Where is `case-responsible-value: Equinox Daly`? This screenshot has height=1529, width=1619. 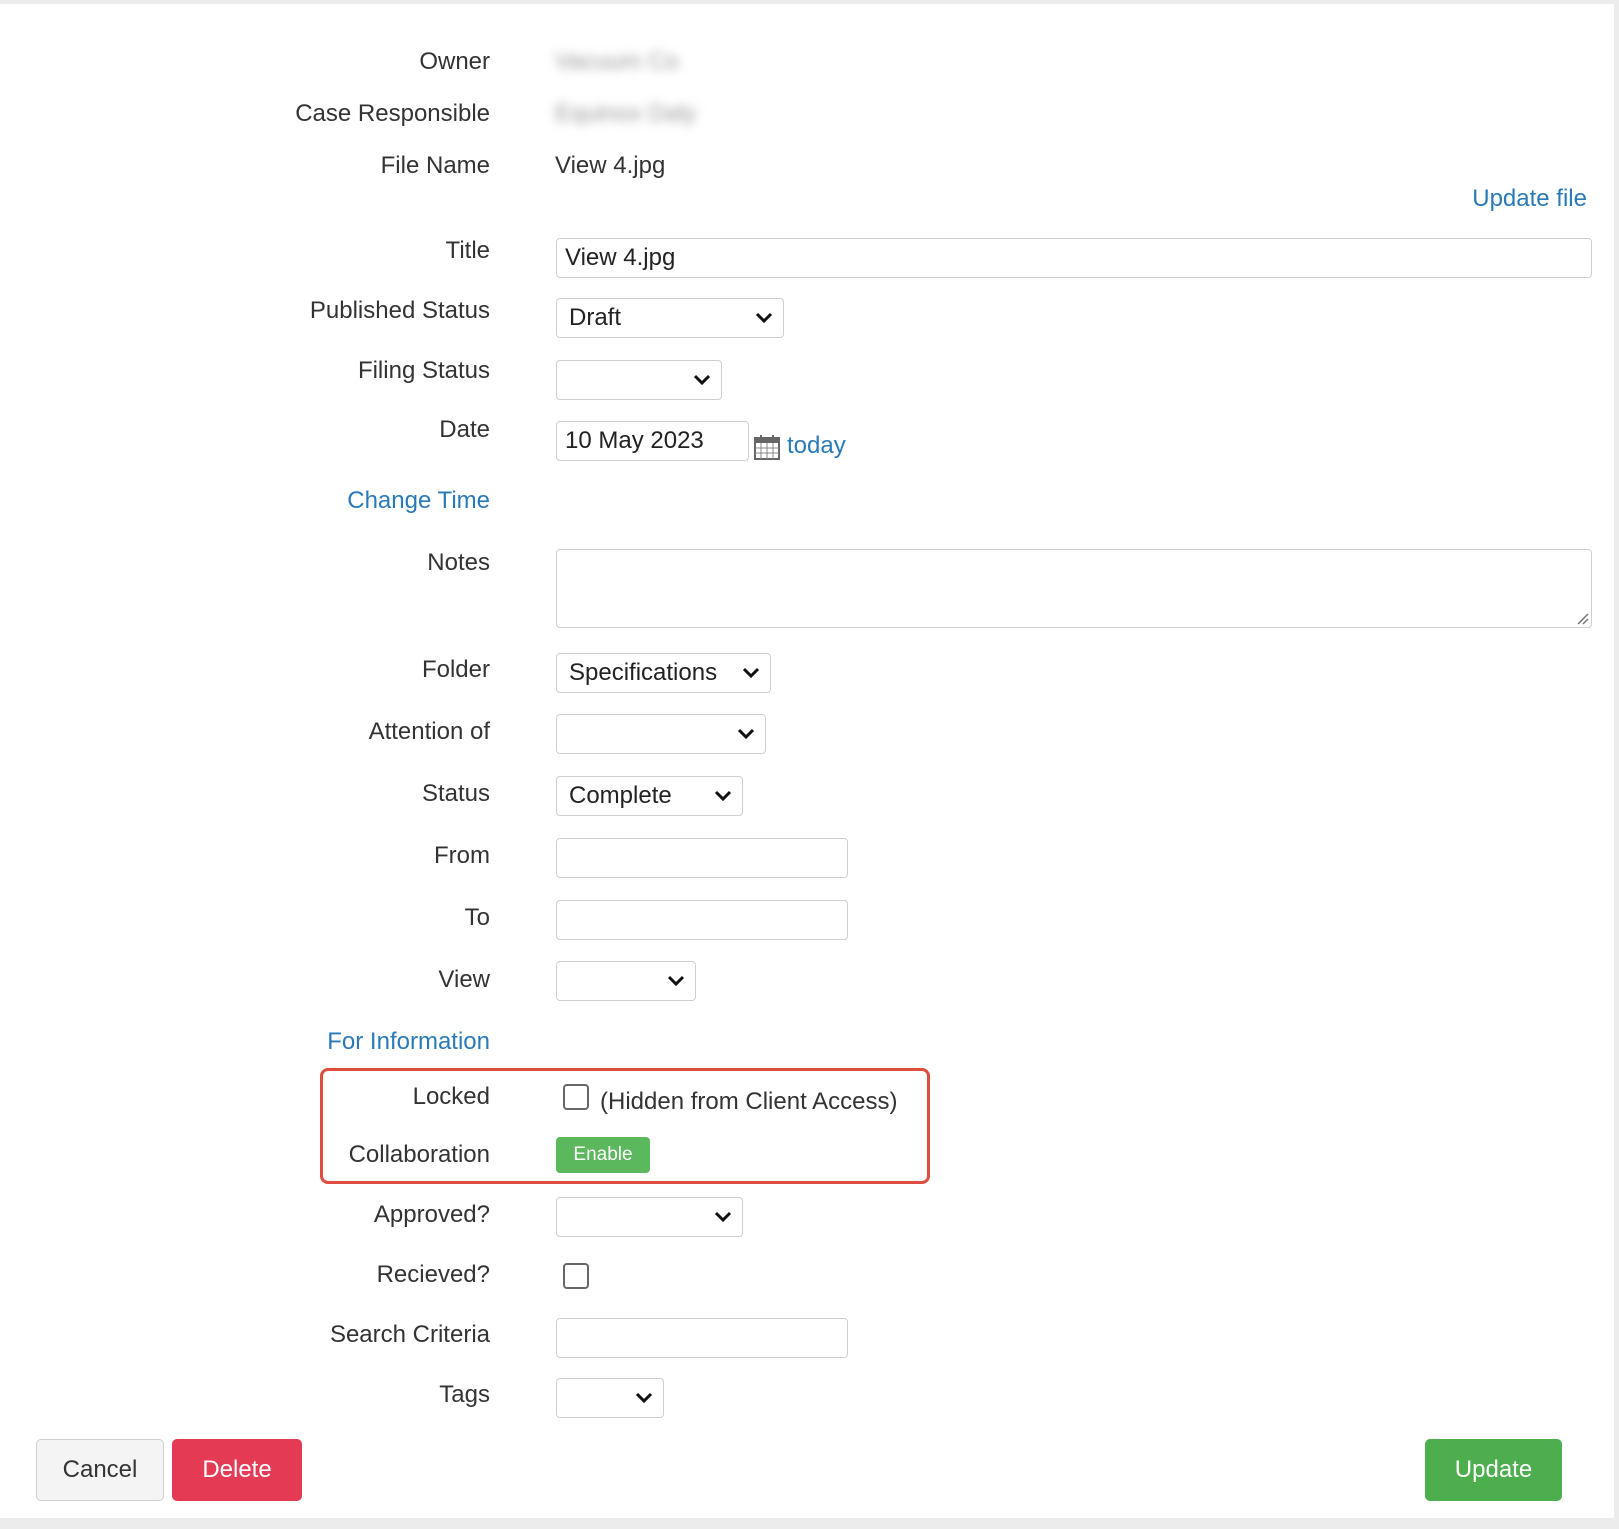 case-responsible-value: Equinox Daly is located at coordinates (626, 113).